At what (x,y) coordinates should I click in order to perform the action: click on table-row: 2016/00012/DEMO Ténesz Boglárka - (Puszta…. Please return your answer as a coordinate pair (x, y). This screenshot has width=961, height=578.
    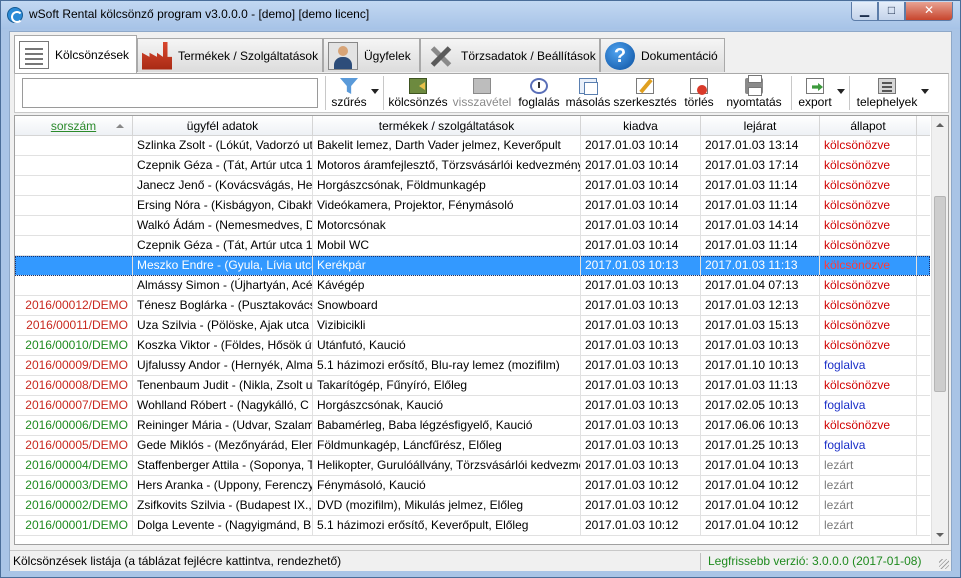
    Looking at the image, I should click on (472, 306).